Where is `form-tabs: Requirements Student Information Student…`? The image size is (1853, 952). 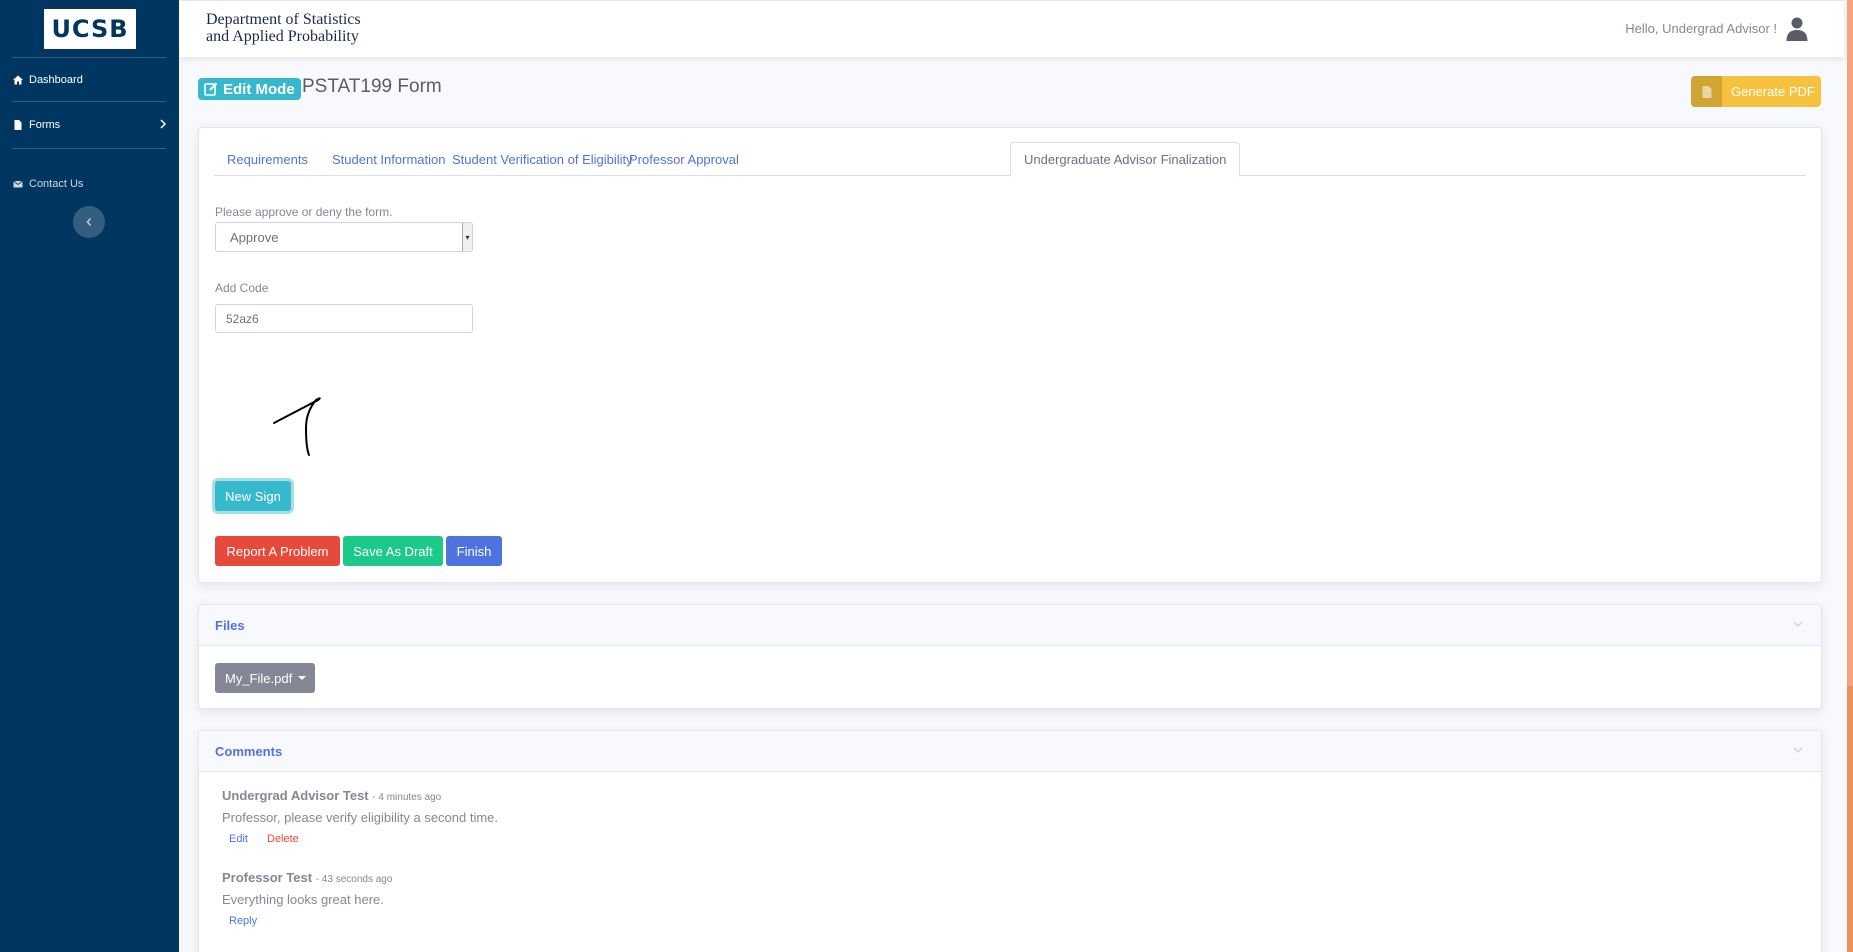 form-tabs: Requirements Student Information Student… is located at coordinates (1010, 159).